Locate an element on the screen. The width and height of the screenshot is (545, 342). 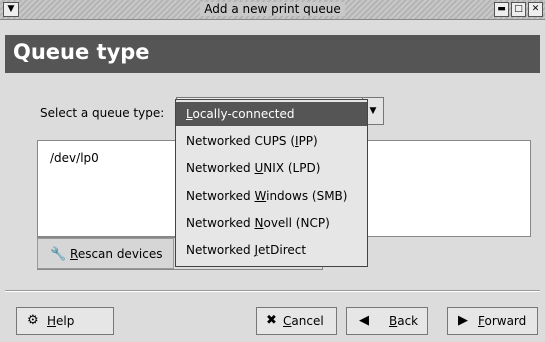
page-title: Queue type is located at coordinates (81, 52).